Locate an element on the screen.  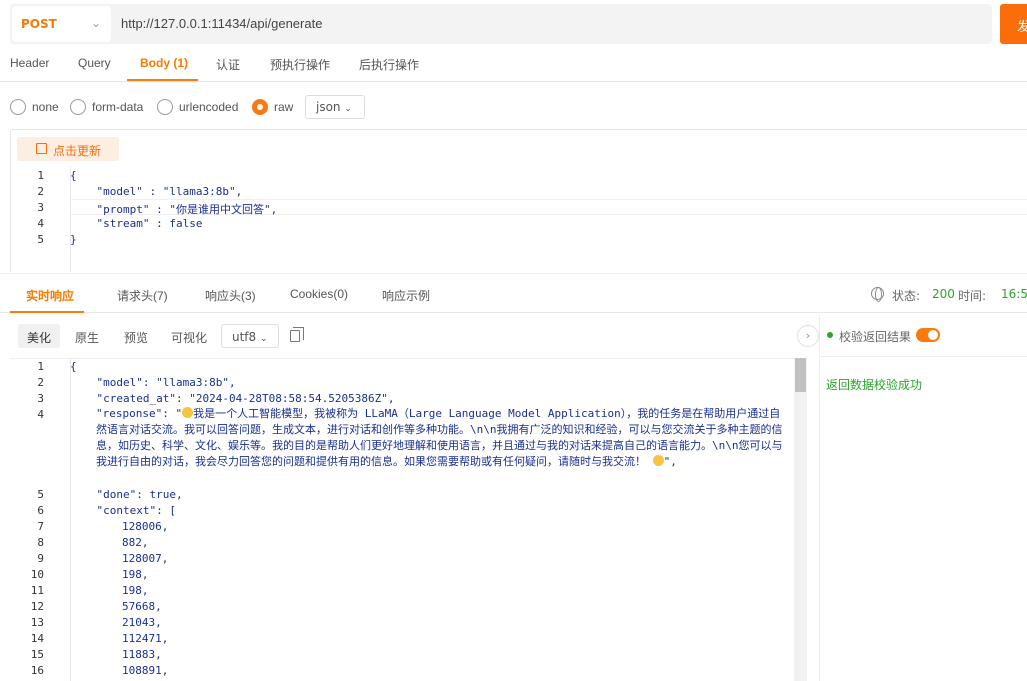
tab-request-headers: 请求头(7) is located at coordinates (142, 295).